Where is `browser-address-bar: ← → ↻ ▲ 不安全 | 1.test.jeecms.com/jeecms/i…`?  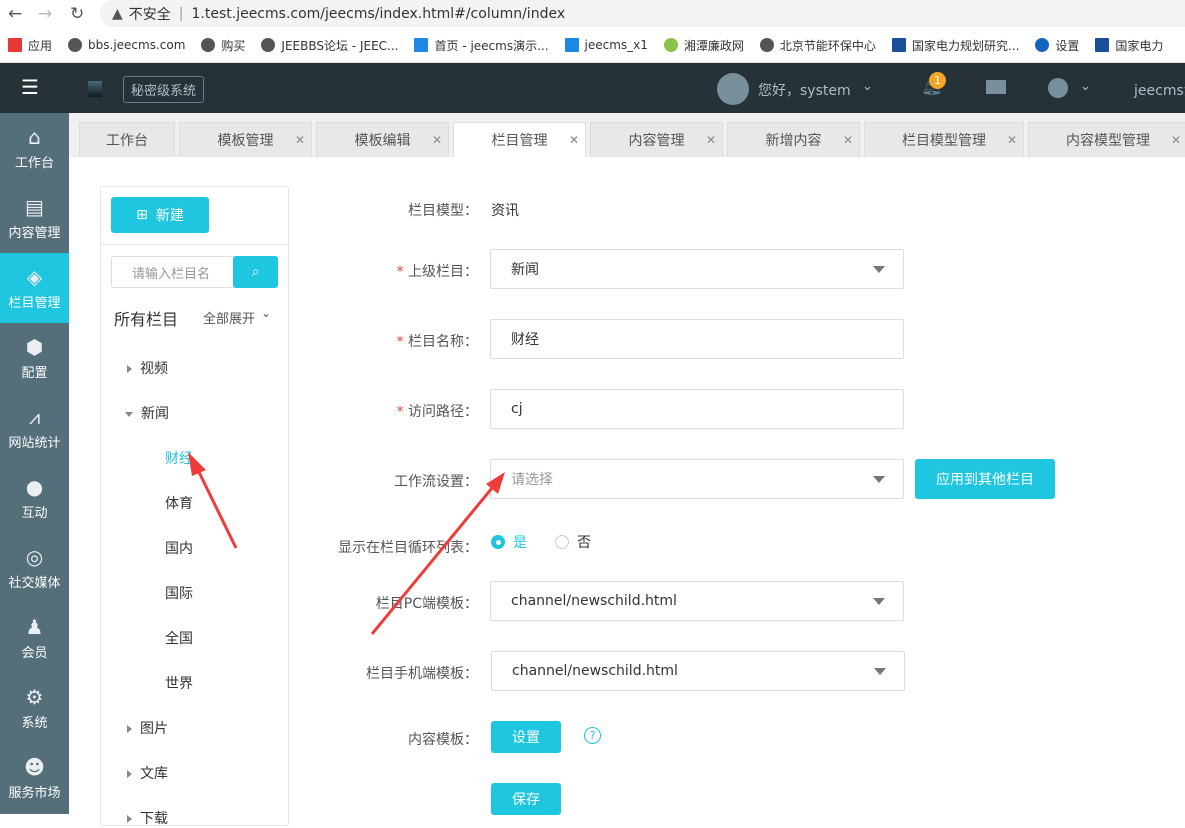
browser-address-bar: ← → ↻ ▲ 不安全 | 1.test.jeecms.com/jeecms/i… is located at coordinates (592, 14).